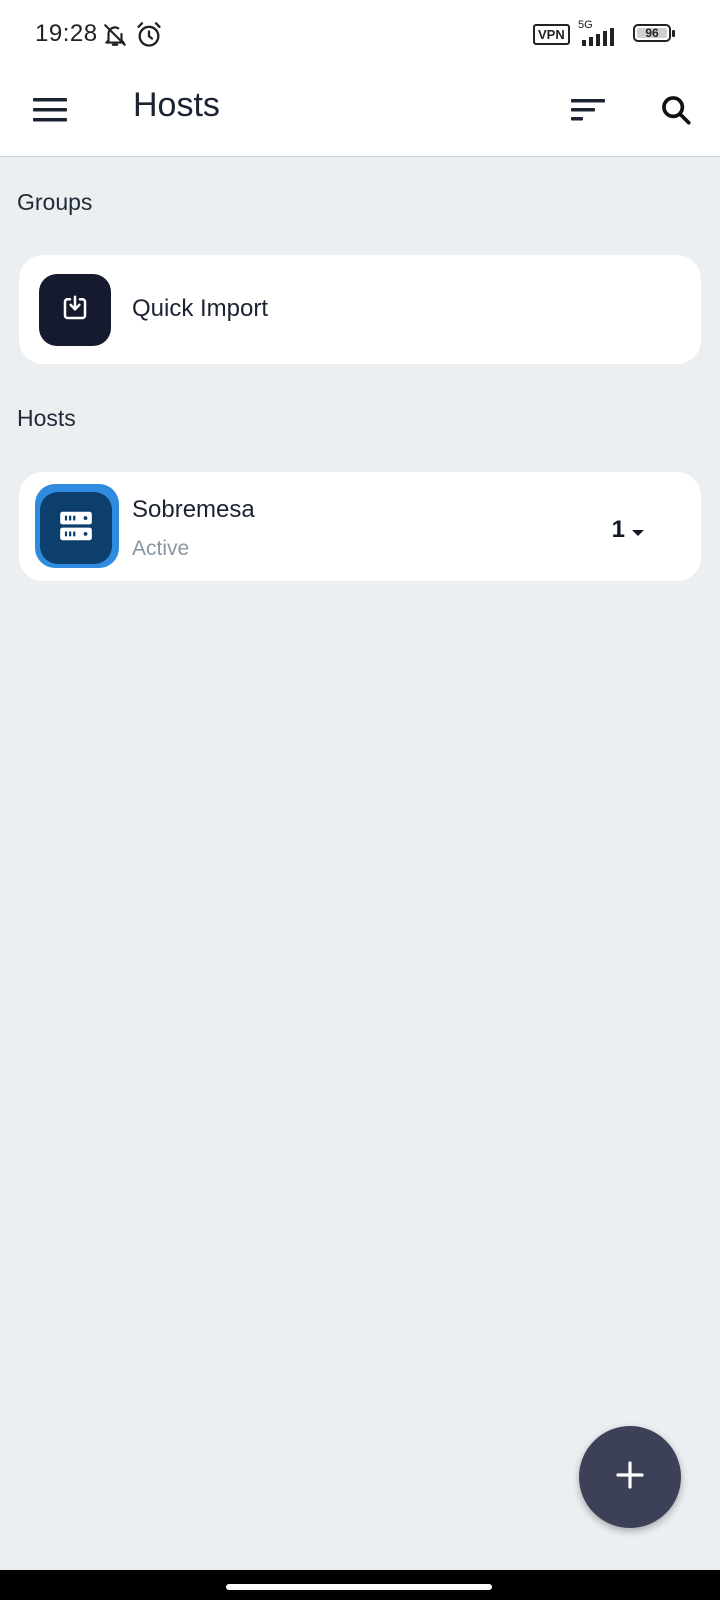  Describe the element at coordinates (638, 530) in the screenshot. I see `chevron-down-icon` at that location.